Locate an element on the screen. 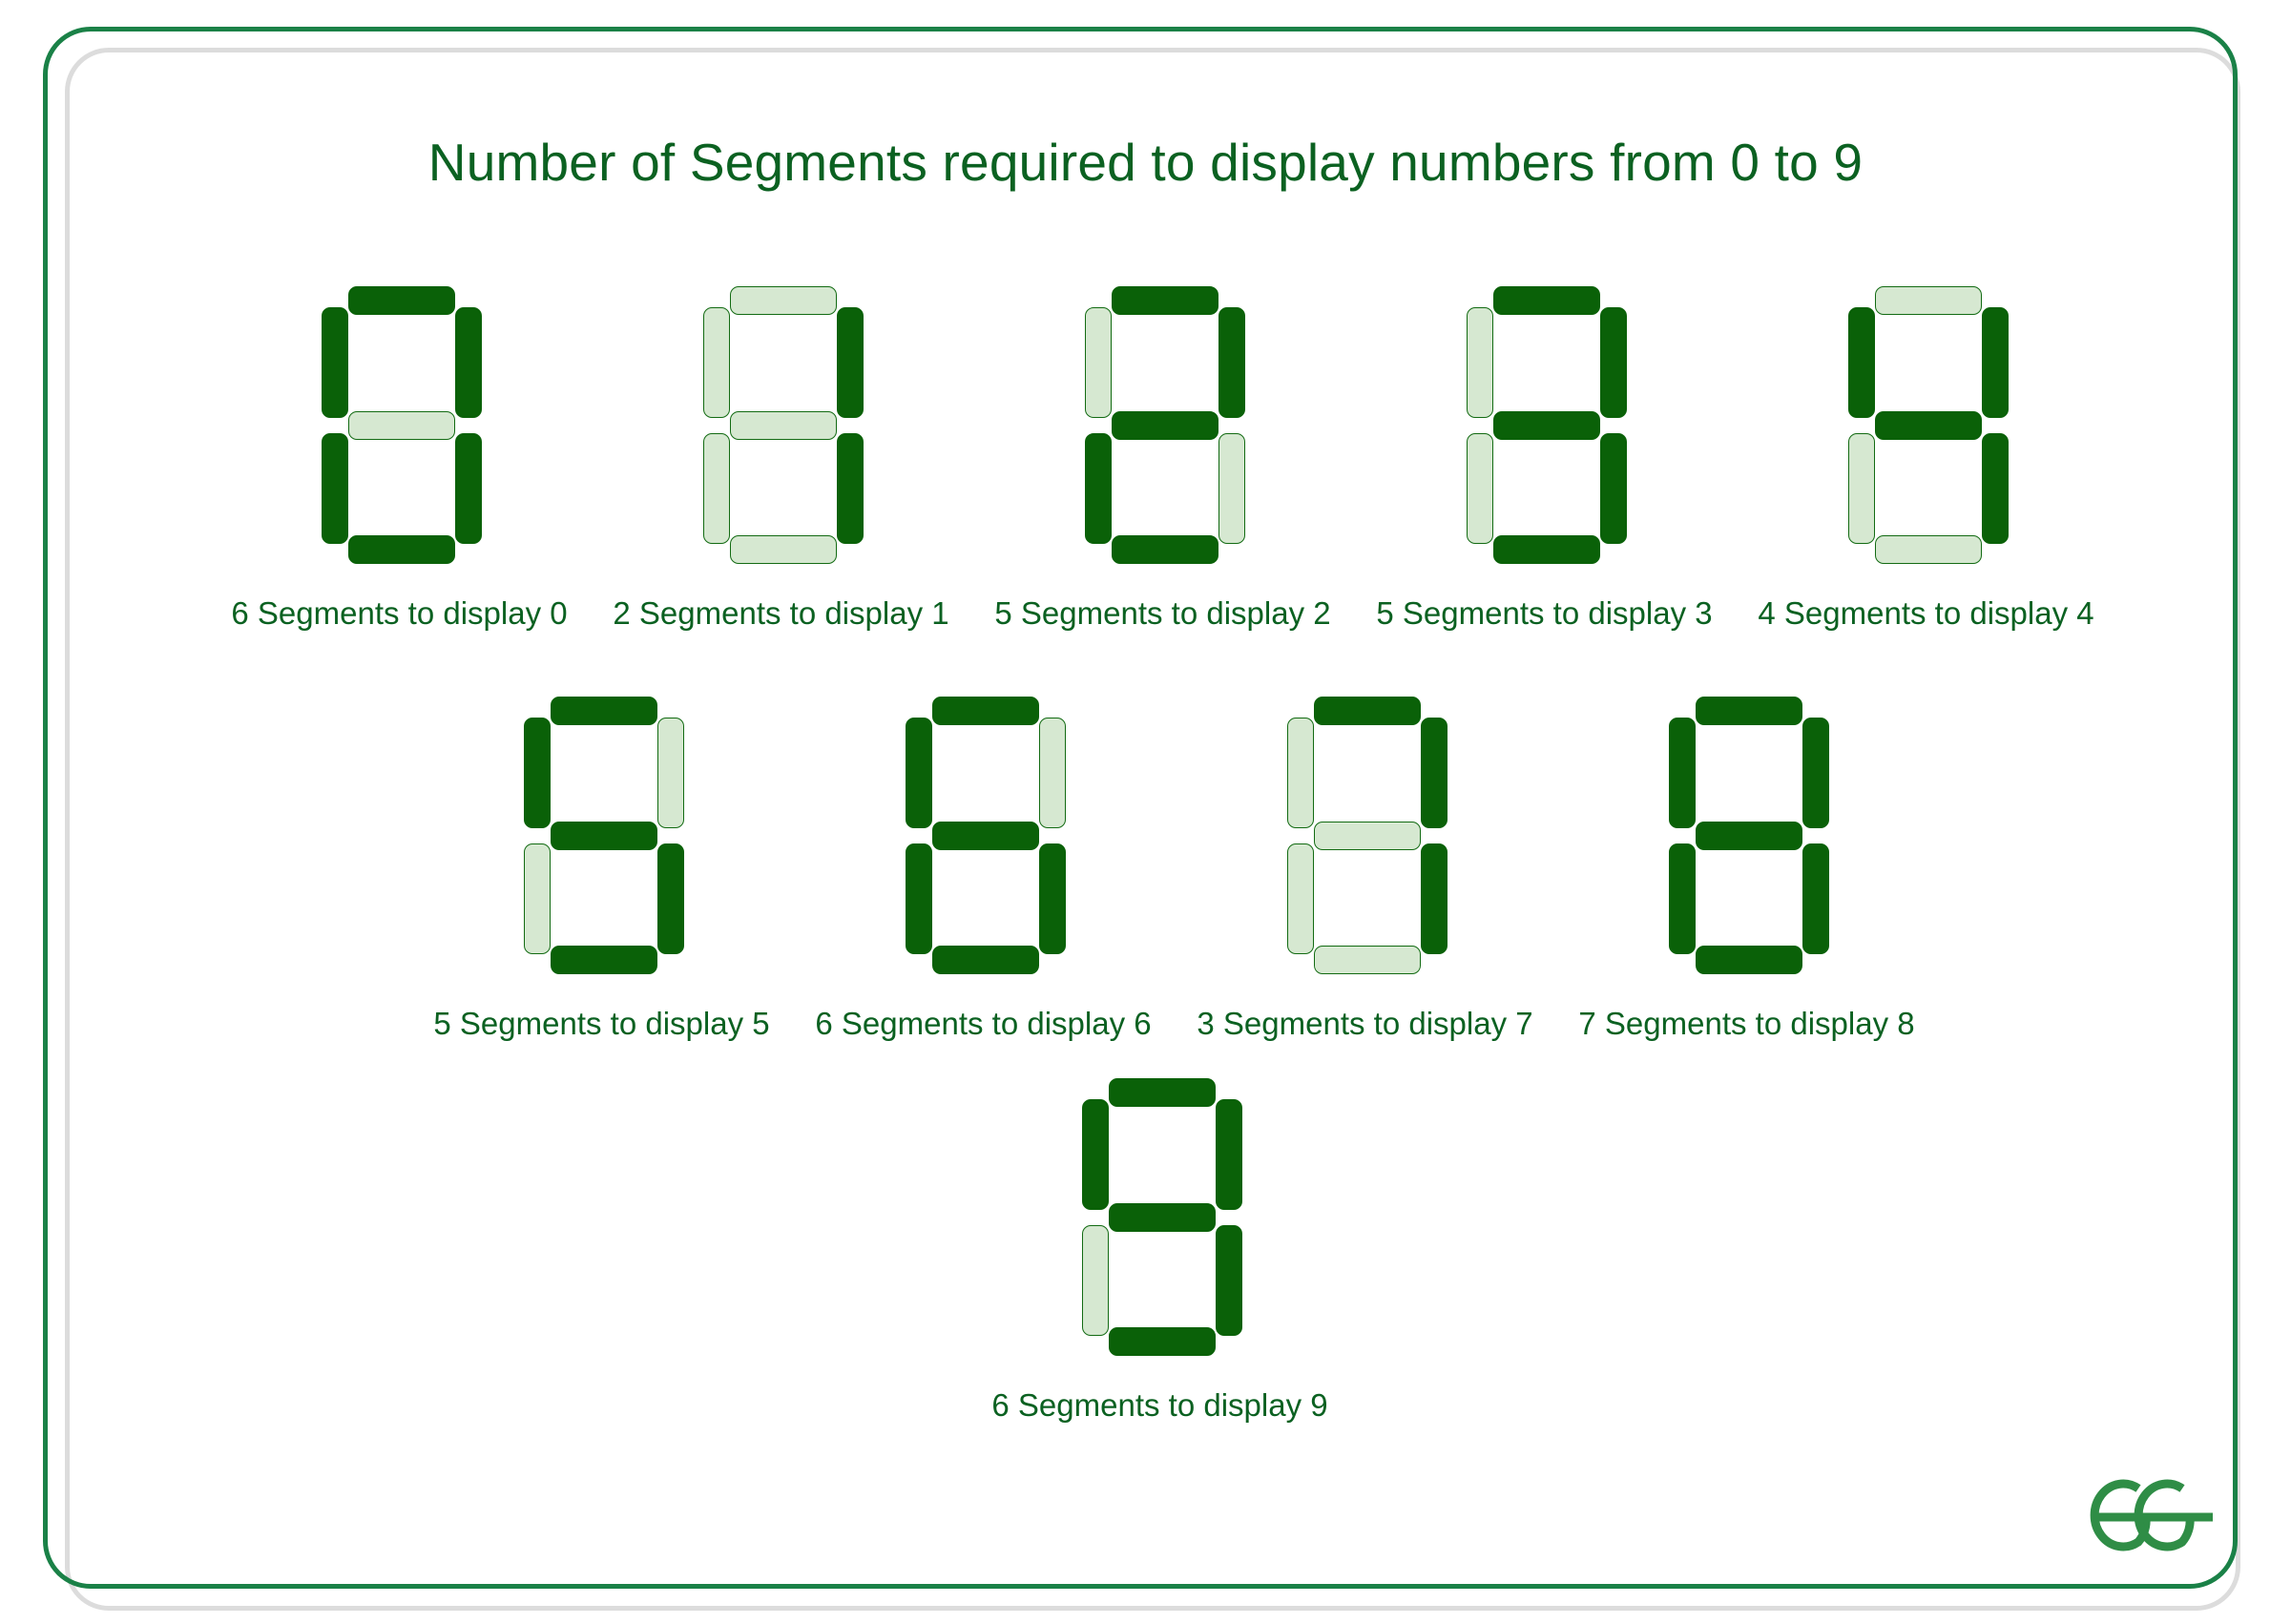  digit-cell-3: 5 Segments to display 3 is located at coordinates (1545, 459).